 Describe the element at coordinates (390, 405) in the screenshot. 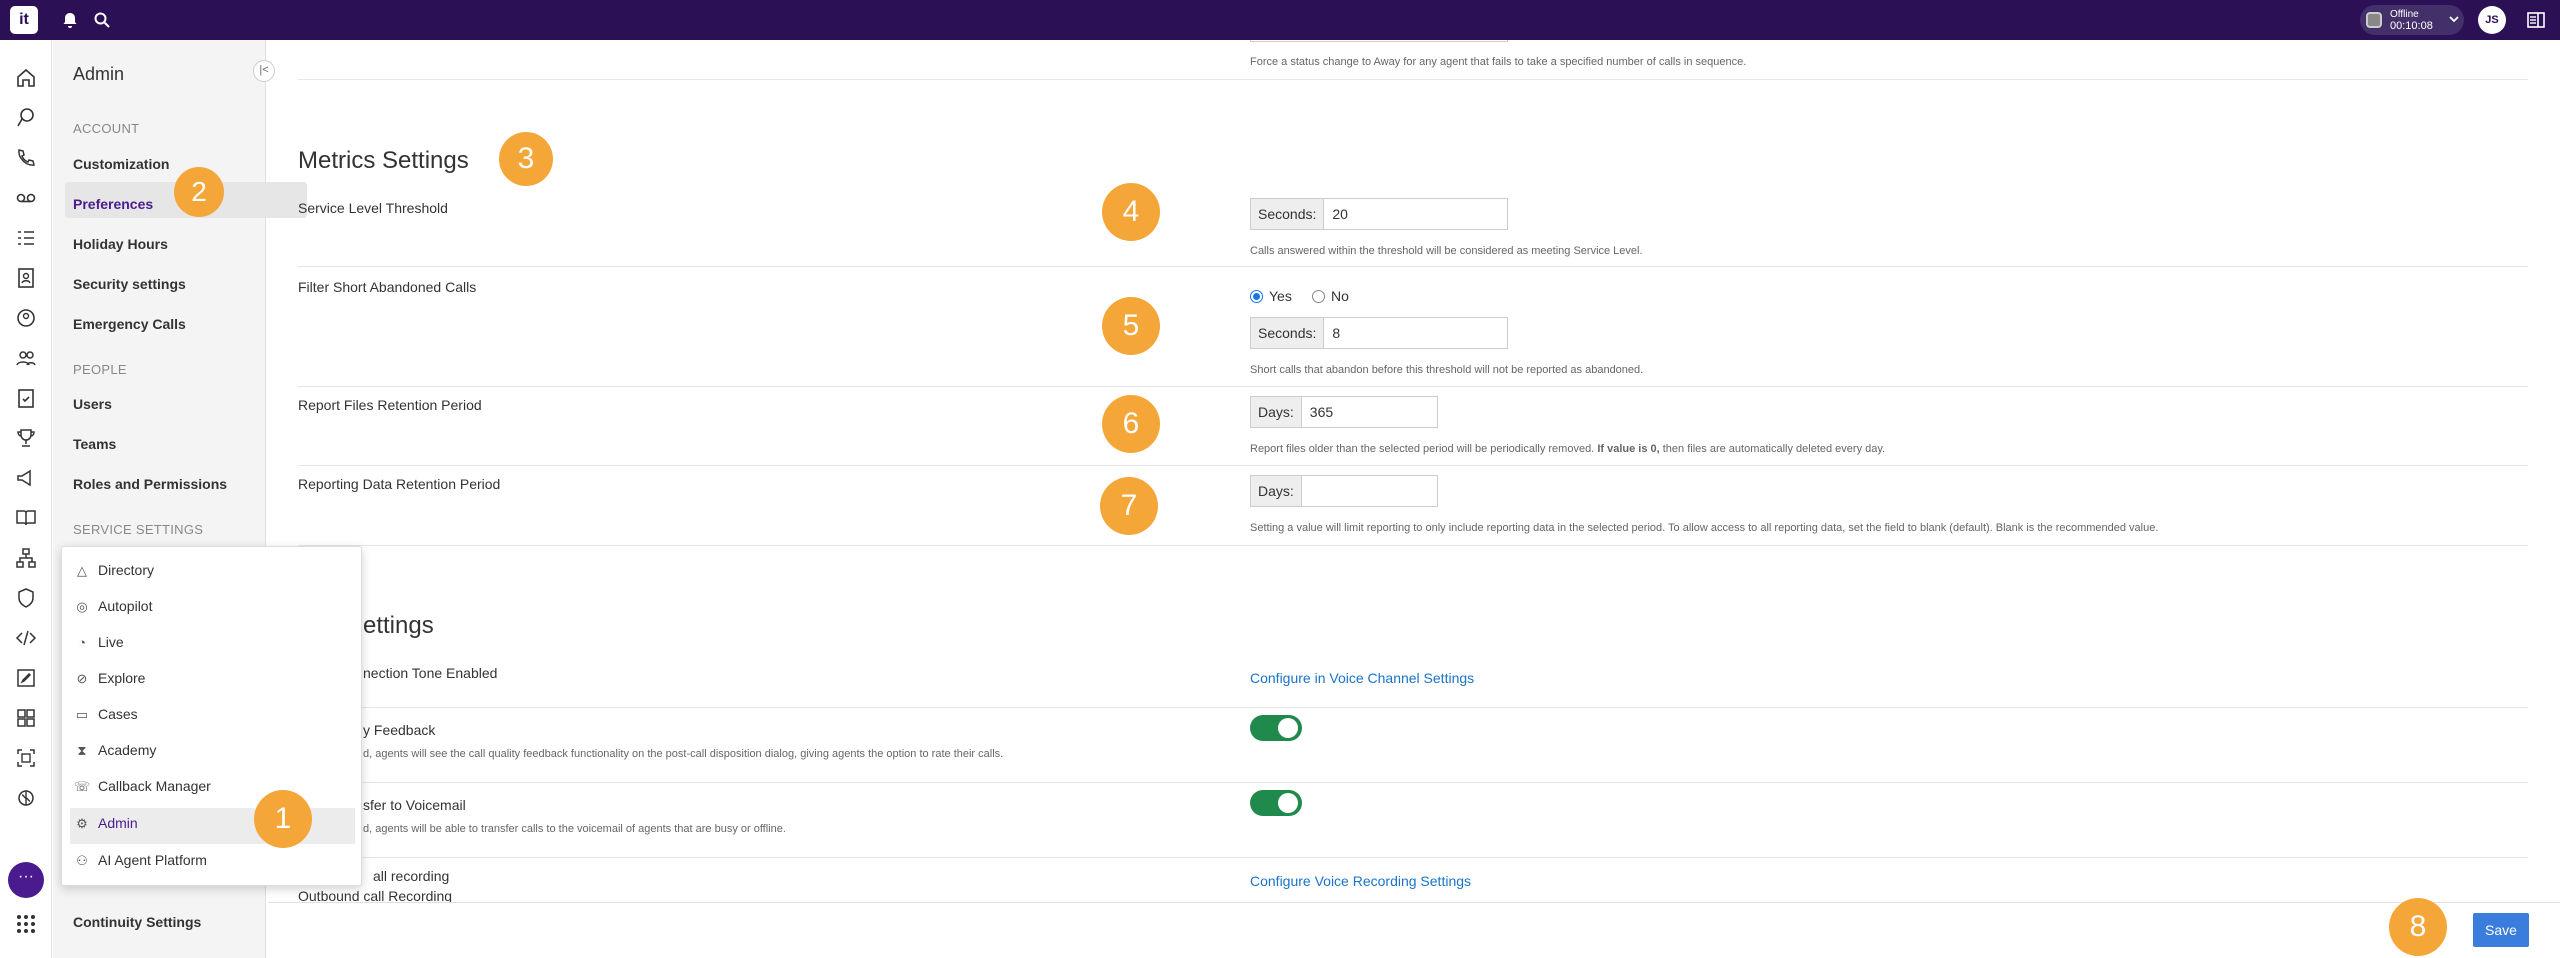

I see `report-files-label: Report Files Retention Period` at that location.